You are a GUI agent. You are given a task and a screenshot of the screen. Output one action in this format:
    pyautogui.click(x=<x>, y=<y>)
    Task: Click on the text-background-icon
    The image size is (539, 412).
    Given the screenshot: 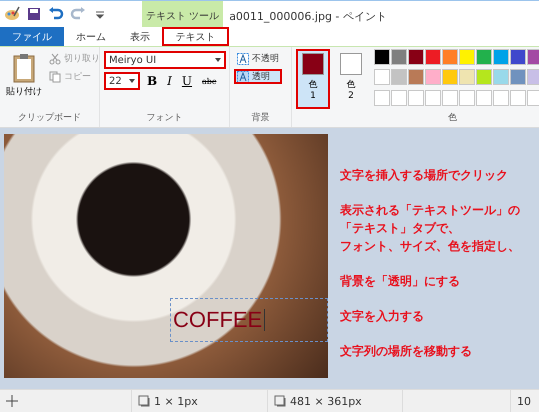 What is the action you would take?
    pyautogui.click(x=243, y=58)
    